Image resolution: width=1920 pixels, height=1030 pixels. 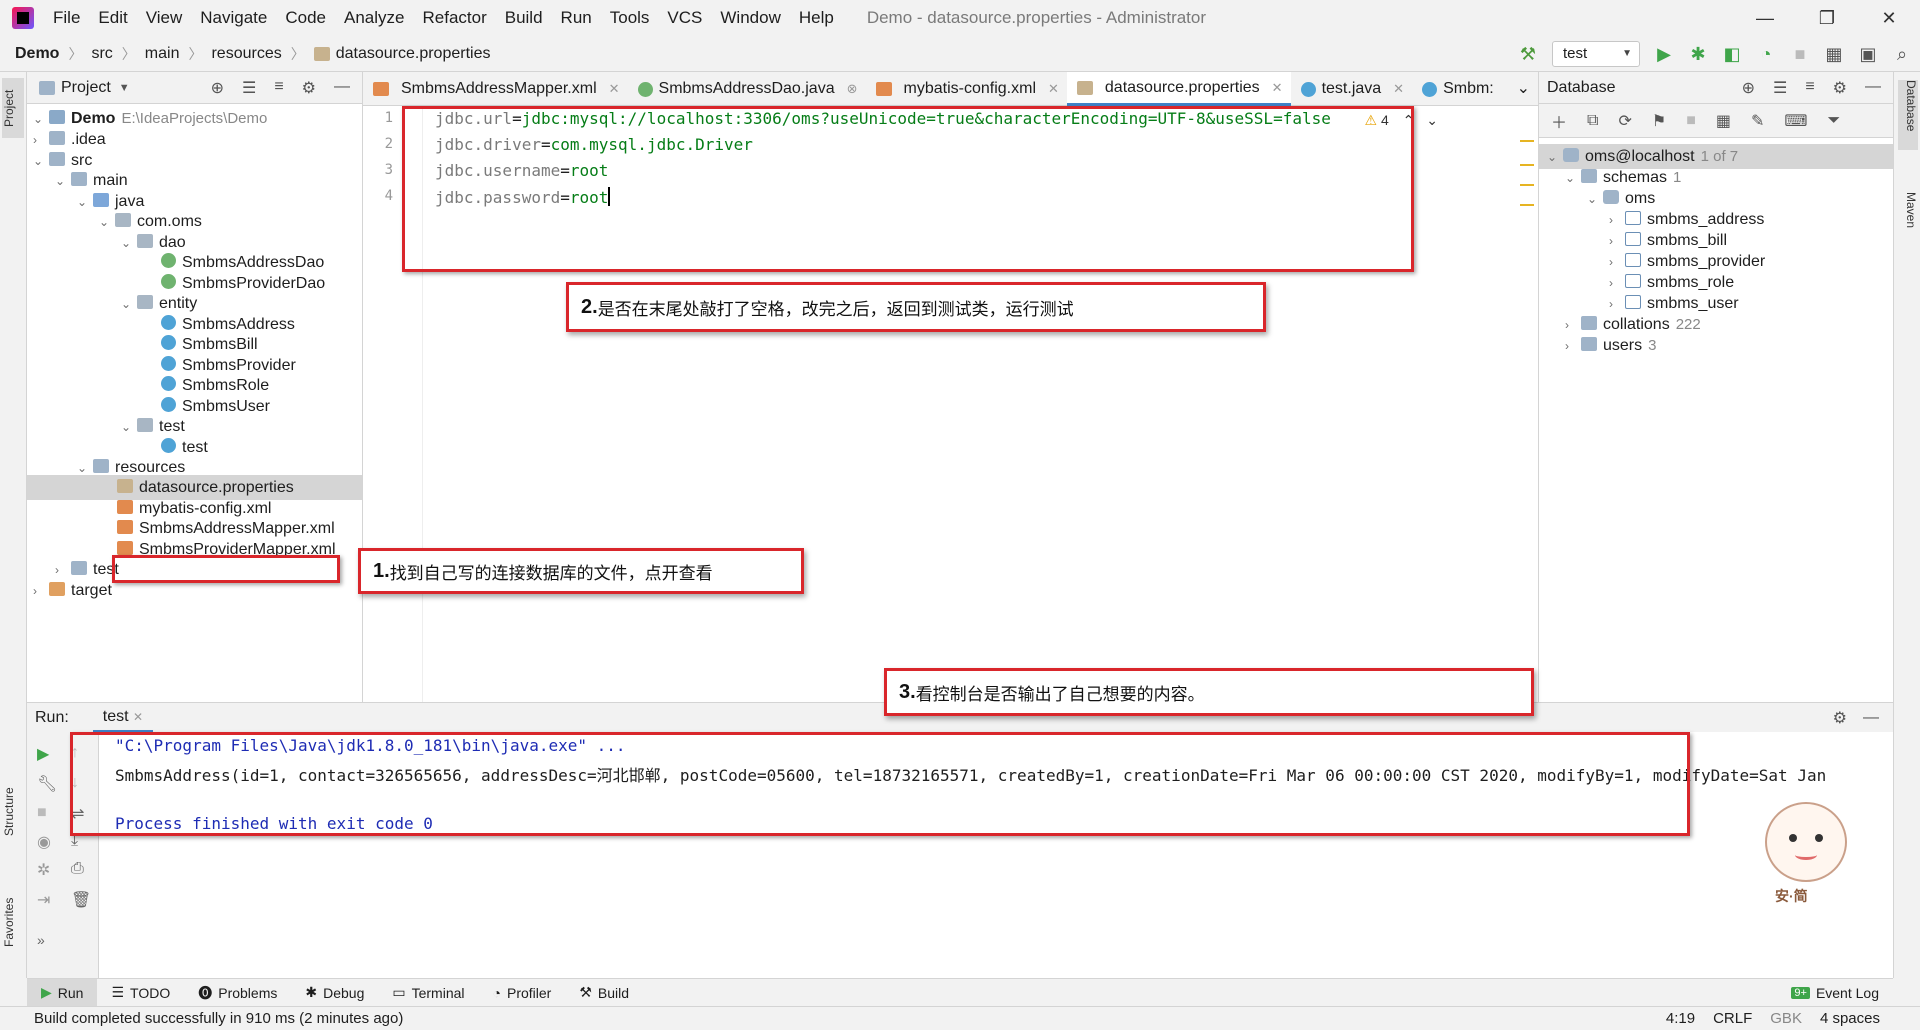 What do you see at coordinates (747, 89) in the screenshot?
I see `tab-smbmsaddressdao: SmbmsAddressDao.java ⊗` at bounding box center [747, 89].